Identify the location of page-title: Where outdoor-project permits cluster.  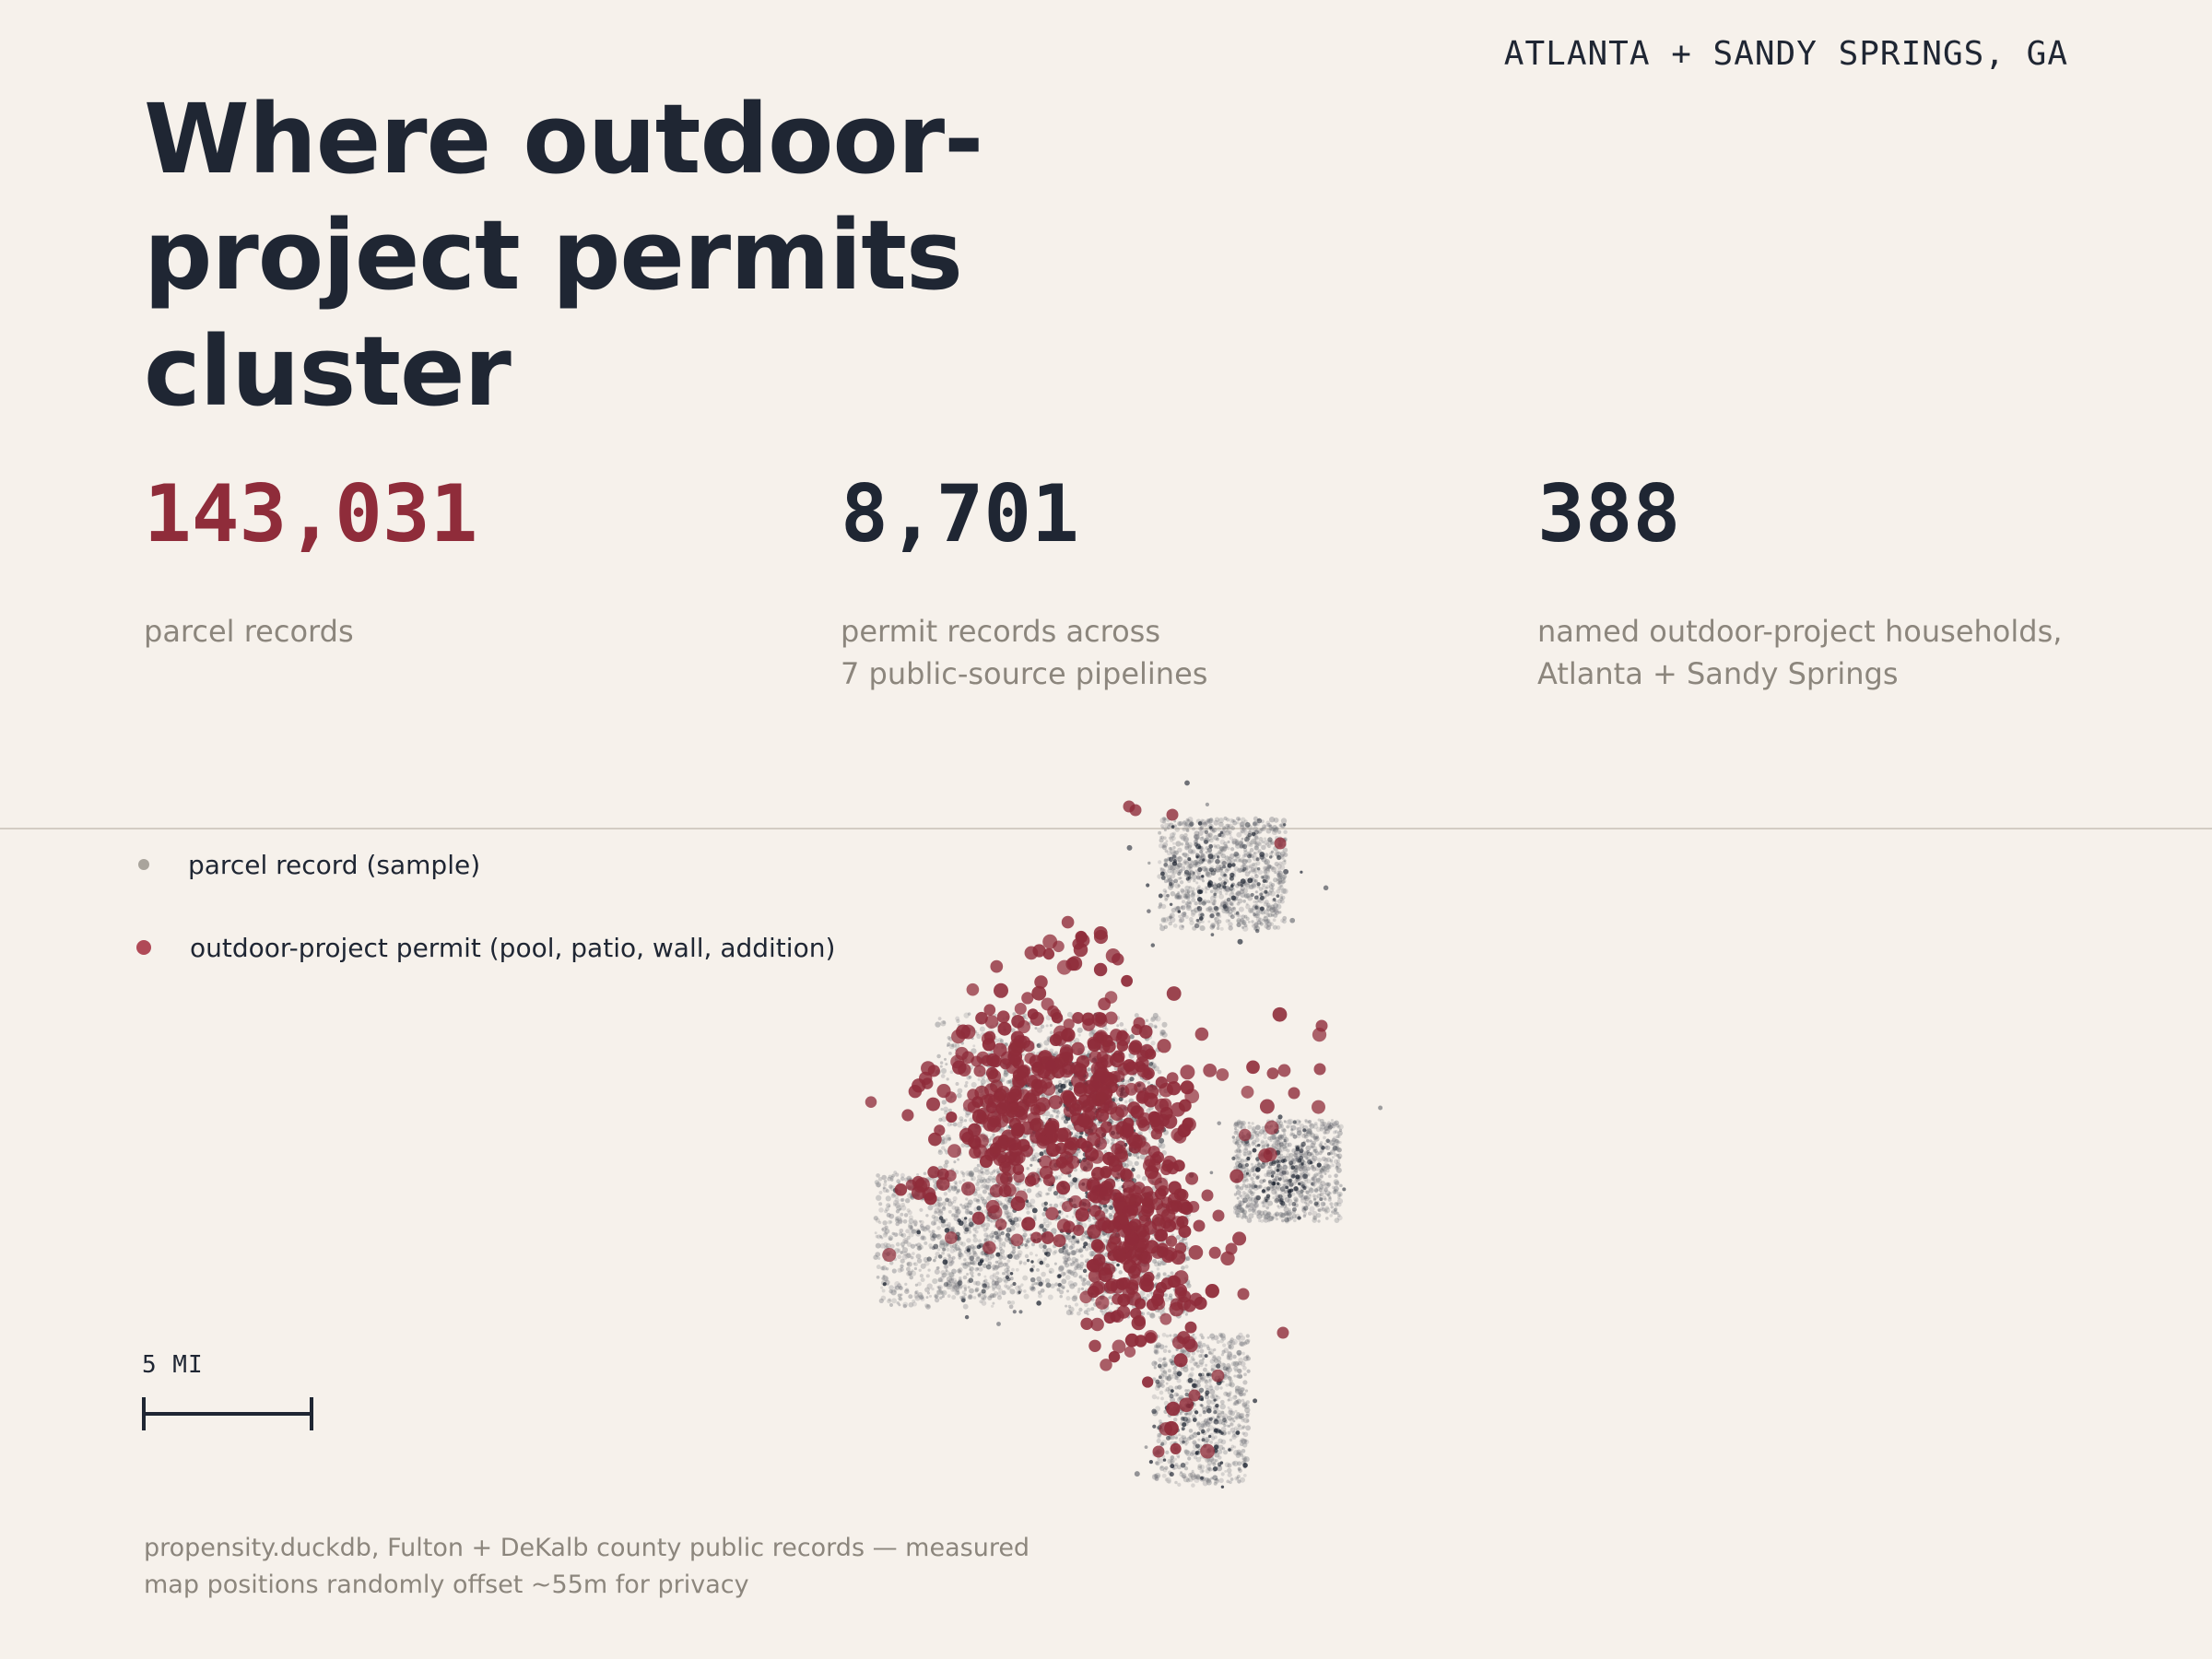
(563, 255).